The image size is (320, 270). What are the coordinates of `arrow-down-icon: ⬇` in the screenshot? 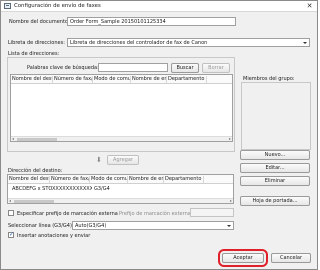 It's located at (99, 160).